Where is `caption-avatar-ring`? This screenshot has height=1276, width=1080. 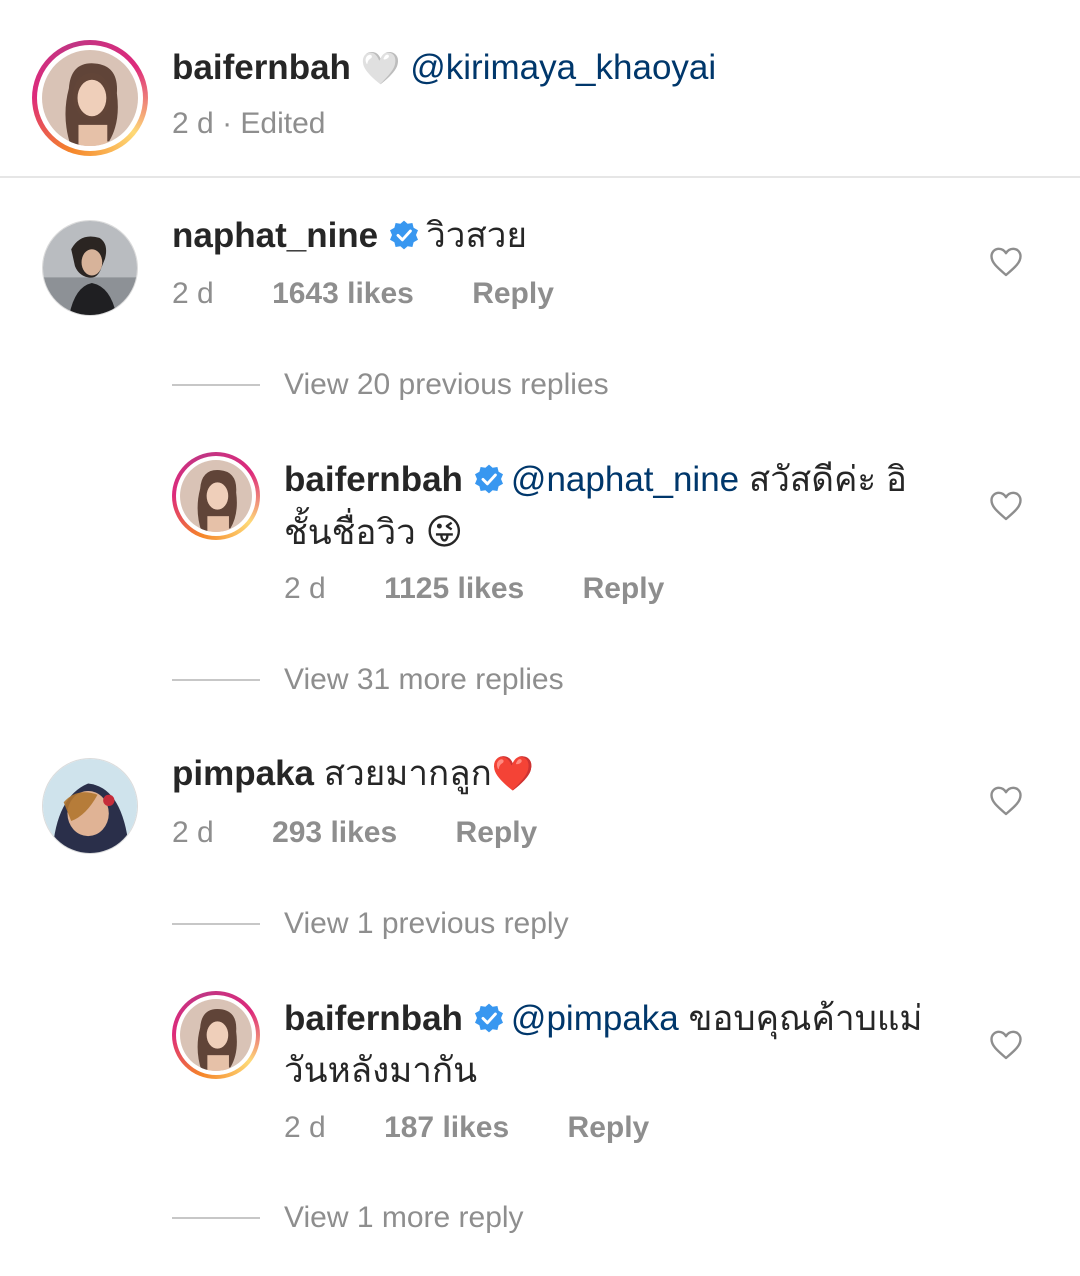 caption-avatar-ring is located at coordinates (90, 98).